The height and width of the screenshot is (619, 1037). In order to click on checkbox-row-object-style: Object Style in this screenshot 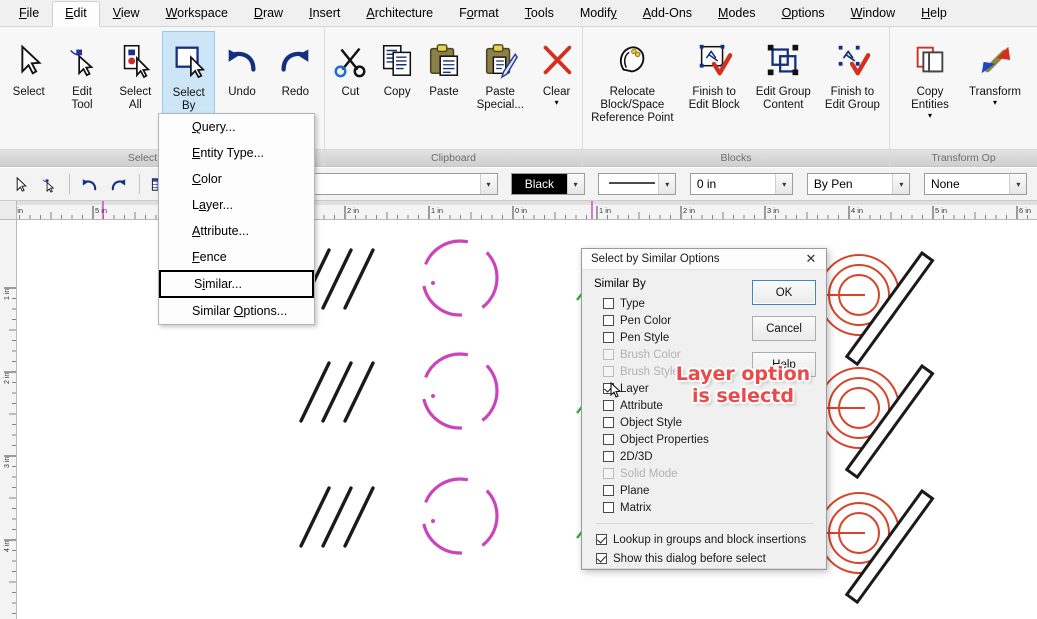, I will do `click(709, 422)`.